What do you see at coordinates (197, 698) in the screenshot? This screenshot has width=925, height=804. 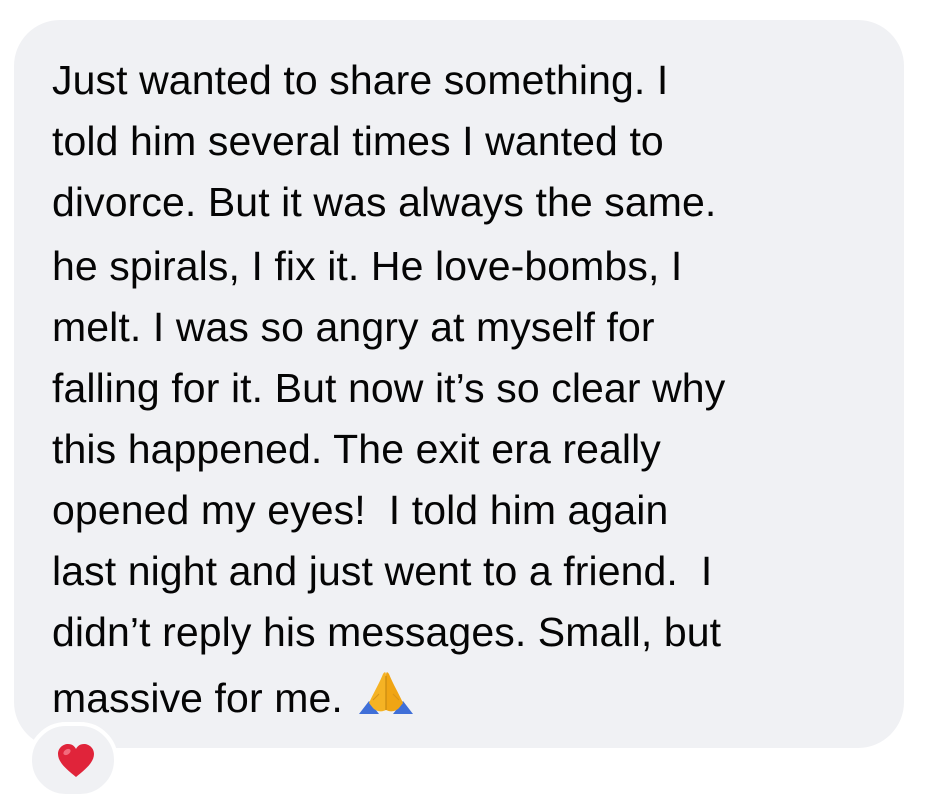 I see `message-line: massive for me.` at bounding box center [197, 698].